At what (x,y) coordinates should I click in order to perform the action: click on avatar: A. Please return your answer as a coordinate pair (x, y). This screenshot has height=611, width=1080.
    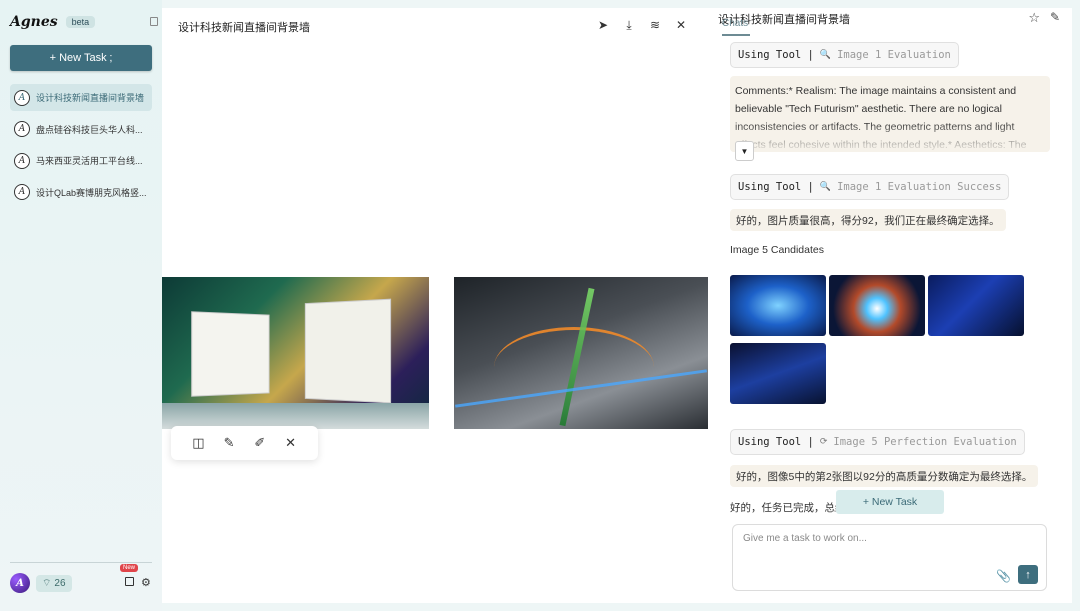
    Looking at the image, I should click on (20, 583).